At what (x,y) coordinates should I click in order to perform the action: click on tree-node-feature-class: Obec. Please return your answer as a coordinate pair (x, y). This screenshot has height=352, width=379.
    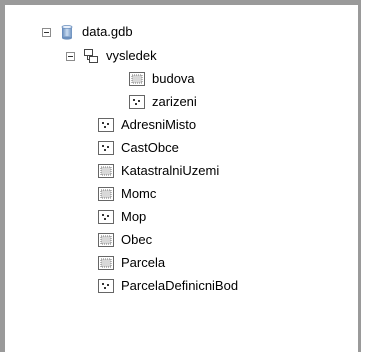
    Looking at the image, I should click on (125, 240).